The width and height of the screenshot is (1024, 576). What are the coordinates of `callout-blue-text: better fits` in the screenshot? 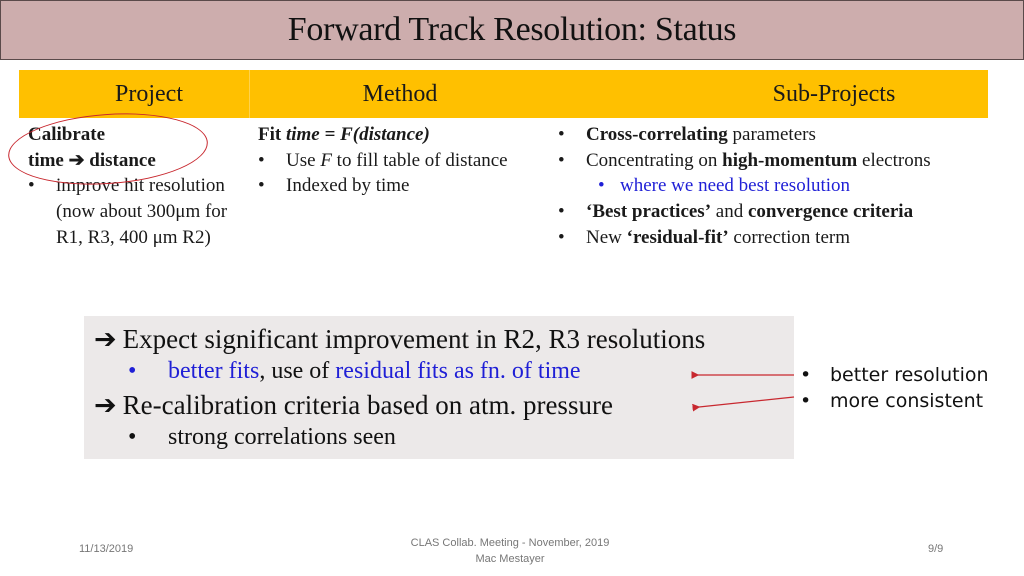 It's located at (214, 371).